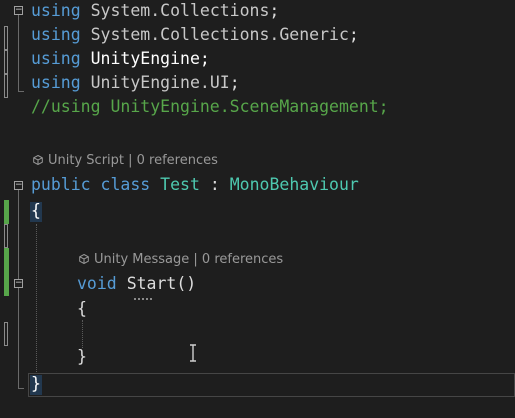  I want to click on code-line-2: using System.Collections.Generic;, so click(195, 35).